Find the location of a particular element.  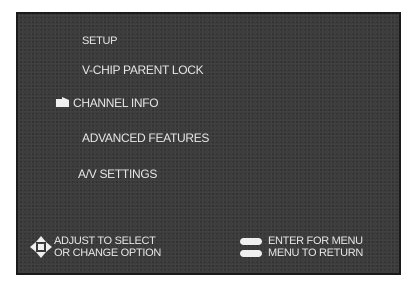

menu-item-advanced-features: ADVANCED FEATURES is located at coordinates (145, 138).